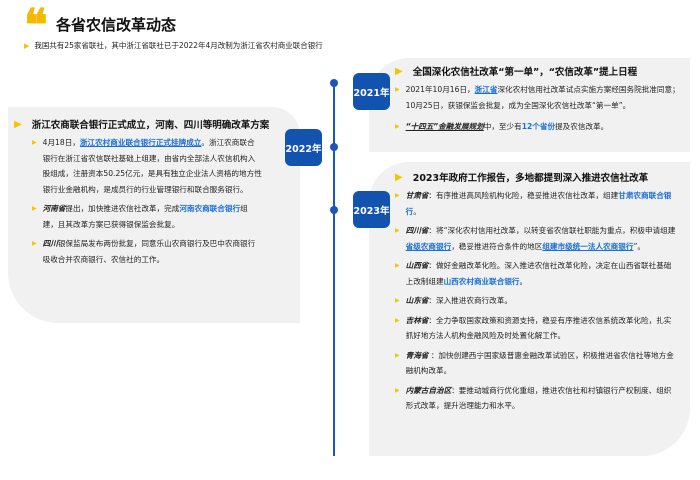 The width and height of the screenshot is (700, 480). What do you see at coordinates (522, 178) in the screenshot?
I see `panel-heading: ▶ 2023年政府工作报告，多地都提到深入推进农信社改革` at bounding box center [522, 178].